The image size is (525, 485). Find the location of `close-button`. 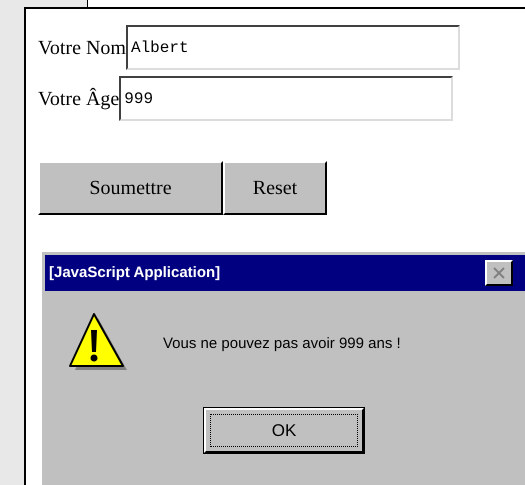

close-button is located at coordinates (499, 273).